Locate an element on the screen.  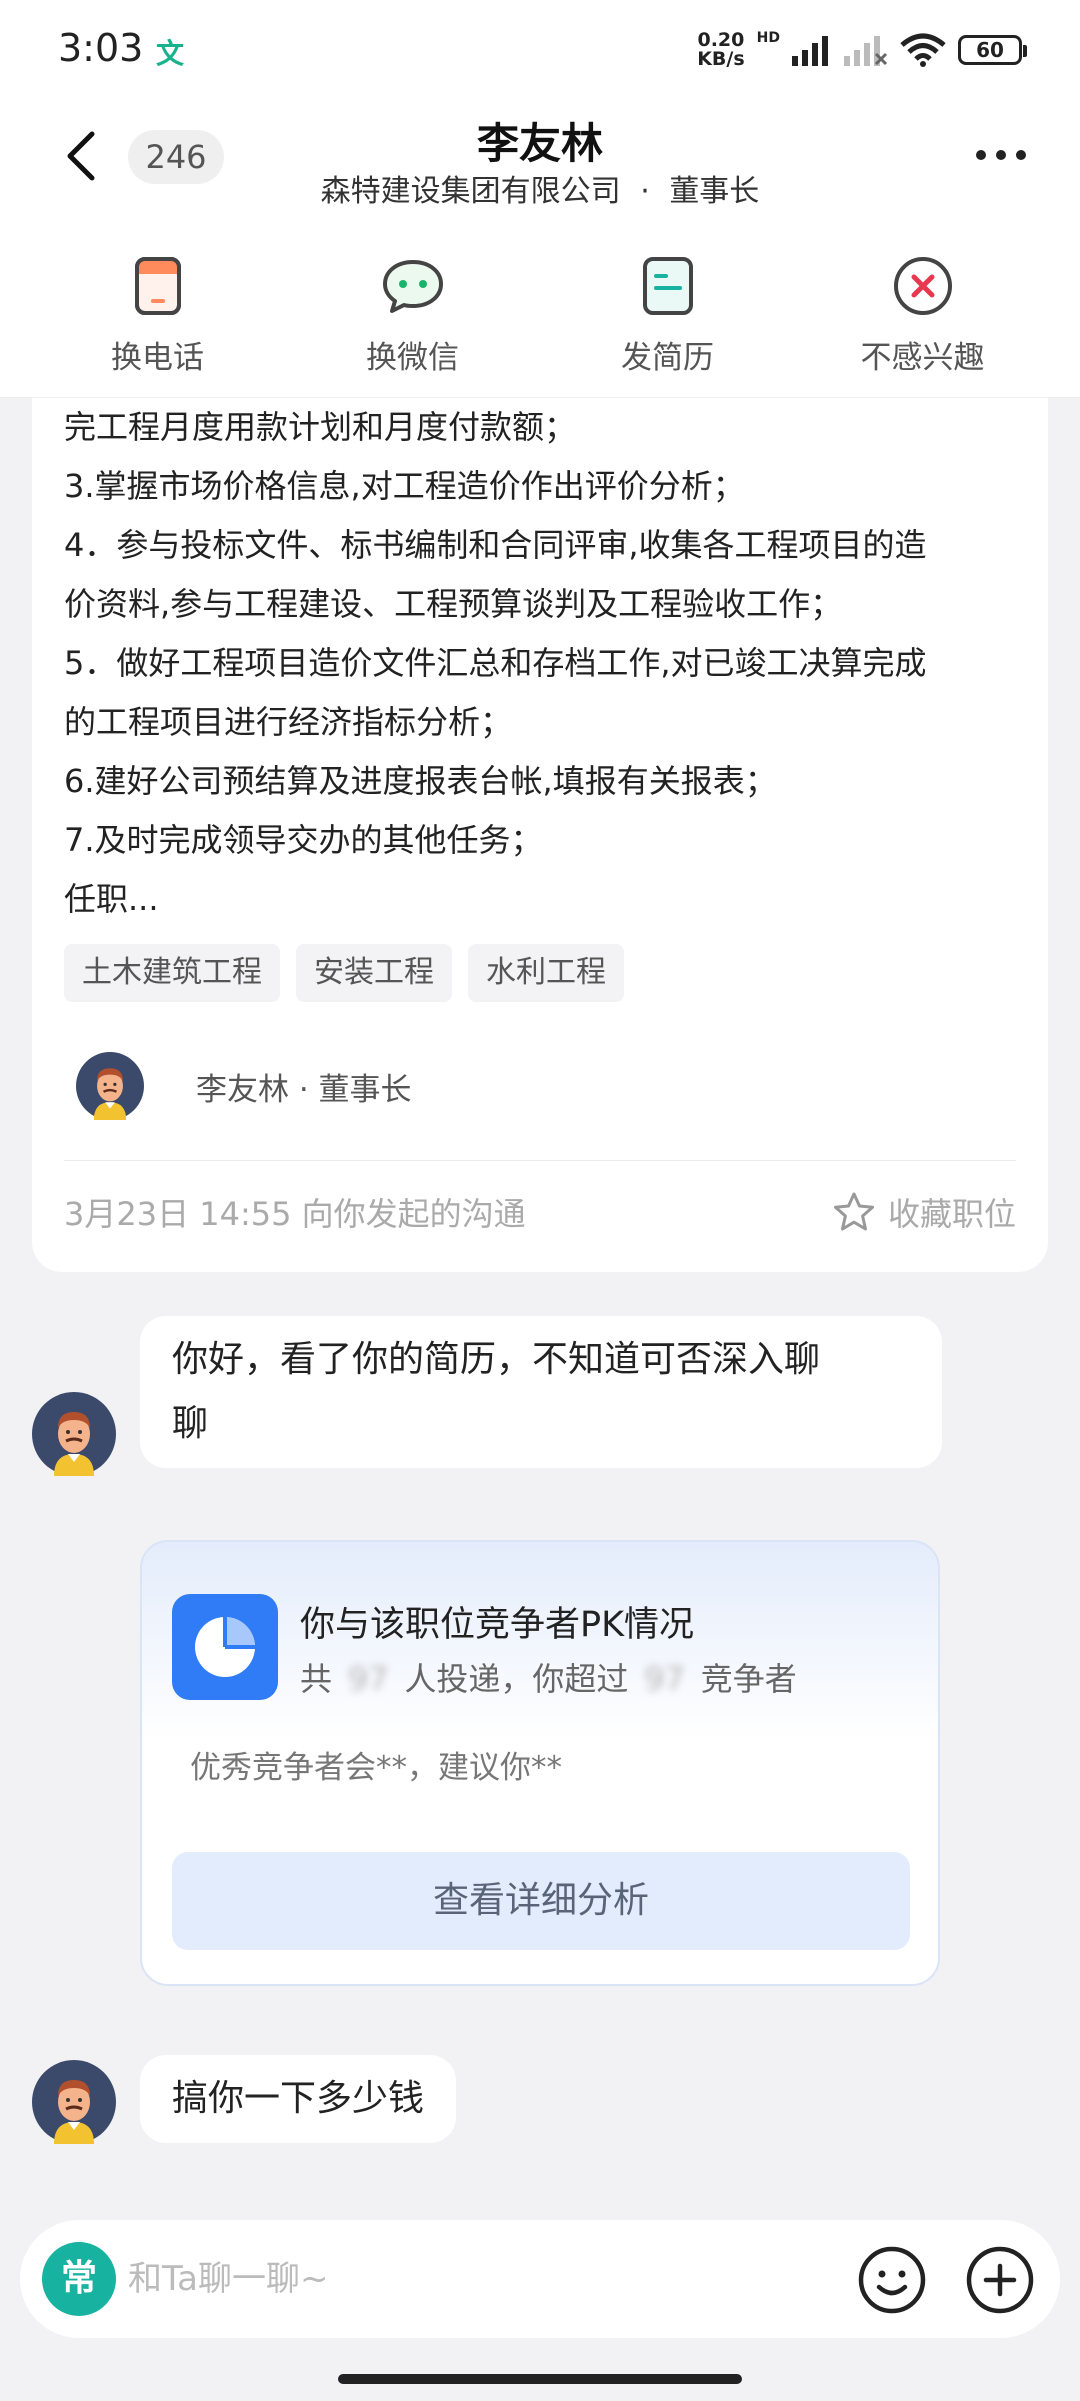
favorite-label: 收藏职位 is located at coordinates (951, 1214).